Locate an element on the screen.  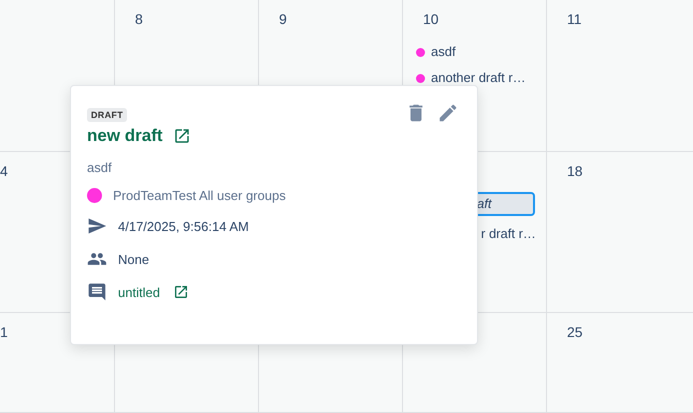
day-number: 11 is located at coordinates (574, 19).